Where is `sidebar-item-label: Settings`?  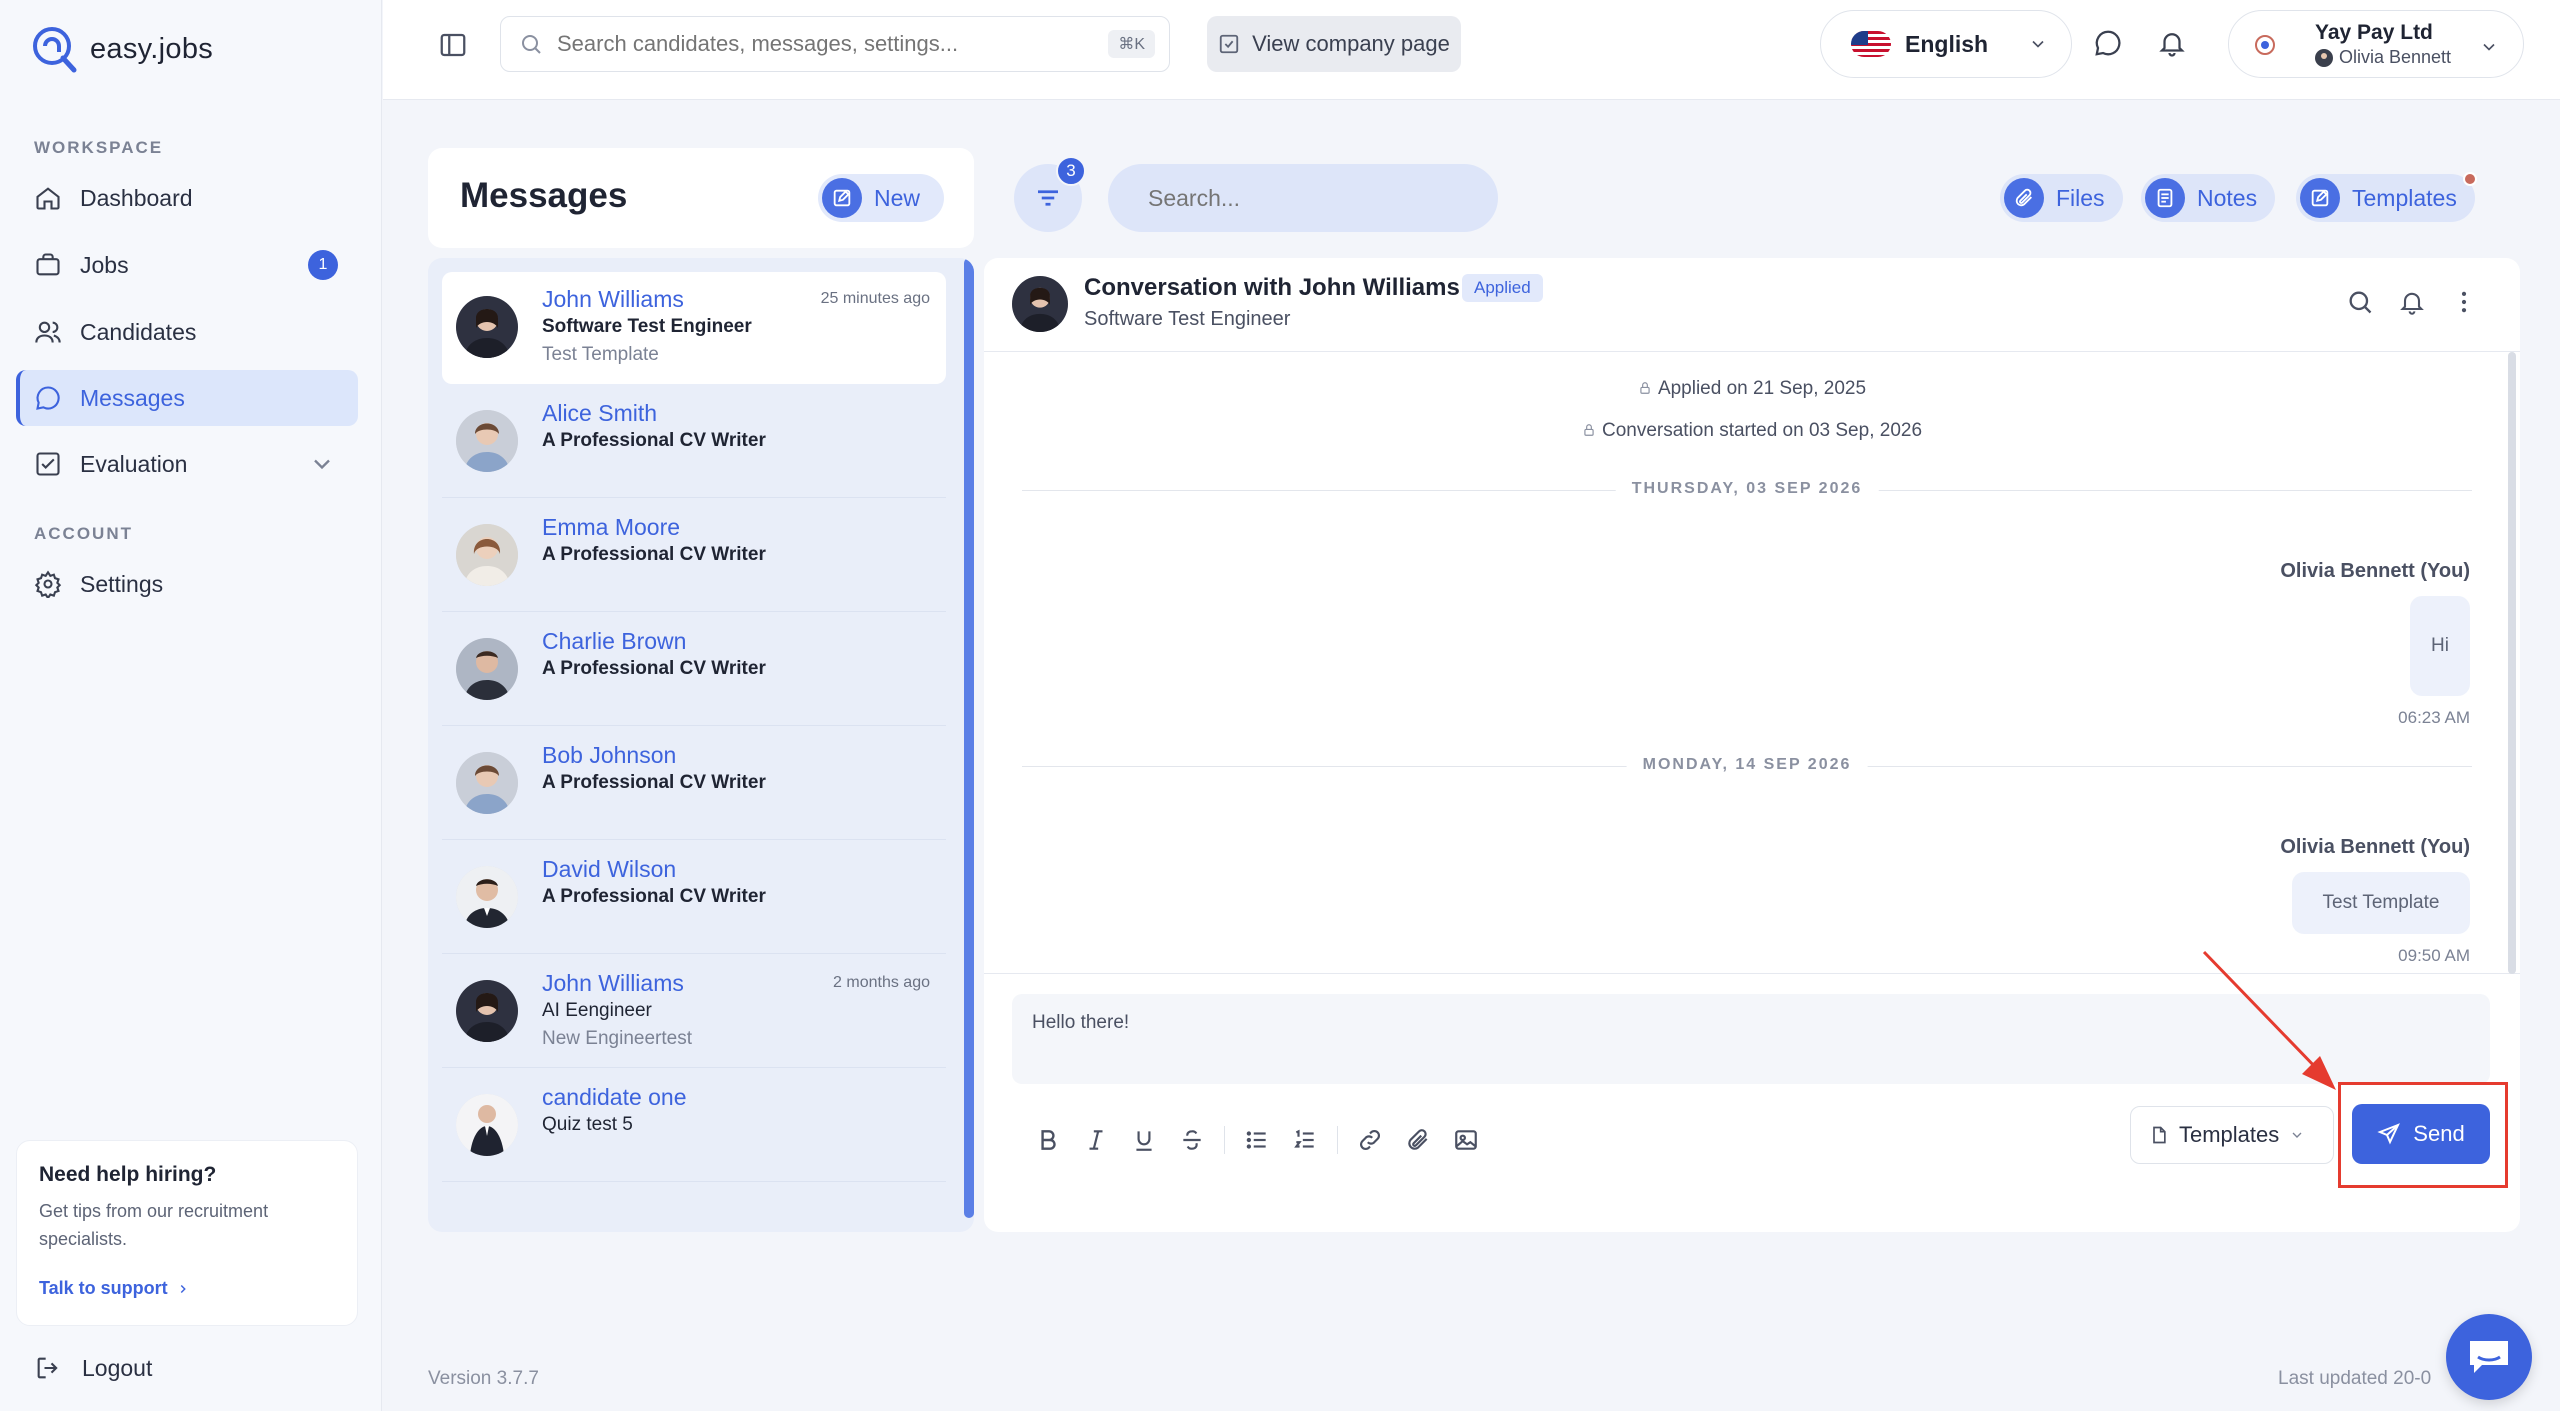 sidebar-item-label: Settings is located at coordinates (122, 583).